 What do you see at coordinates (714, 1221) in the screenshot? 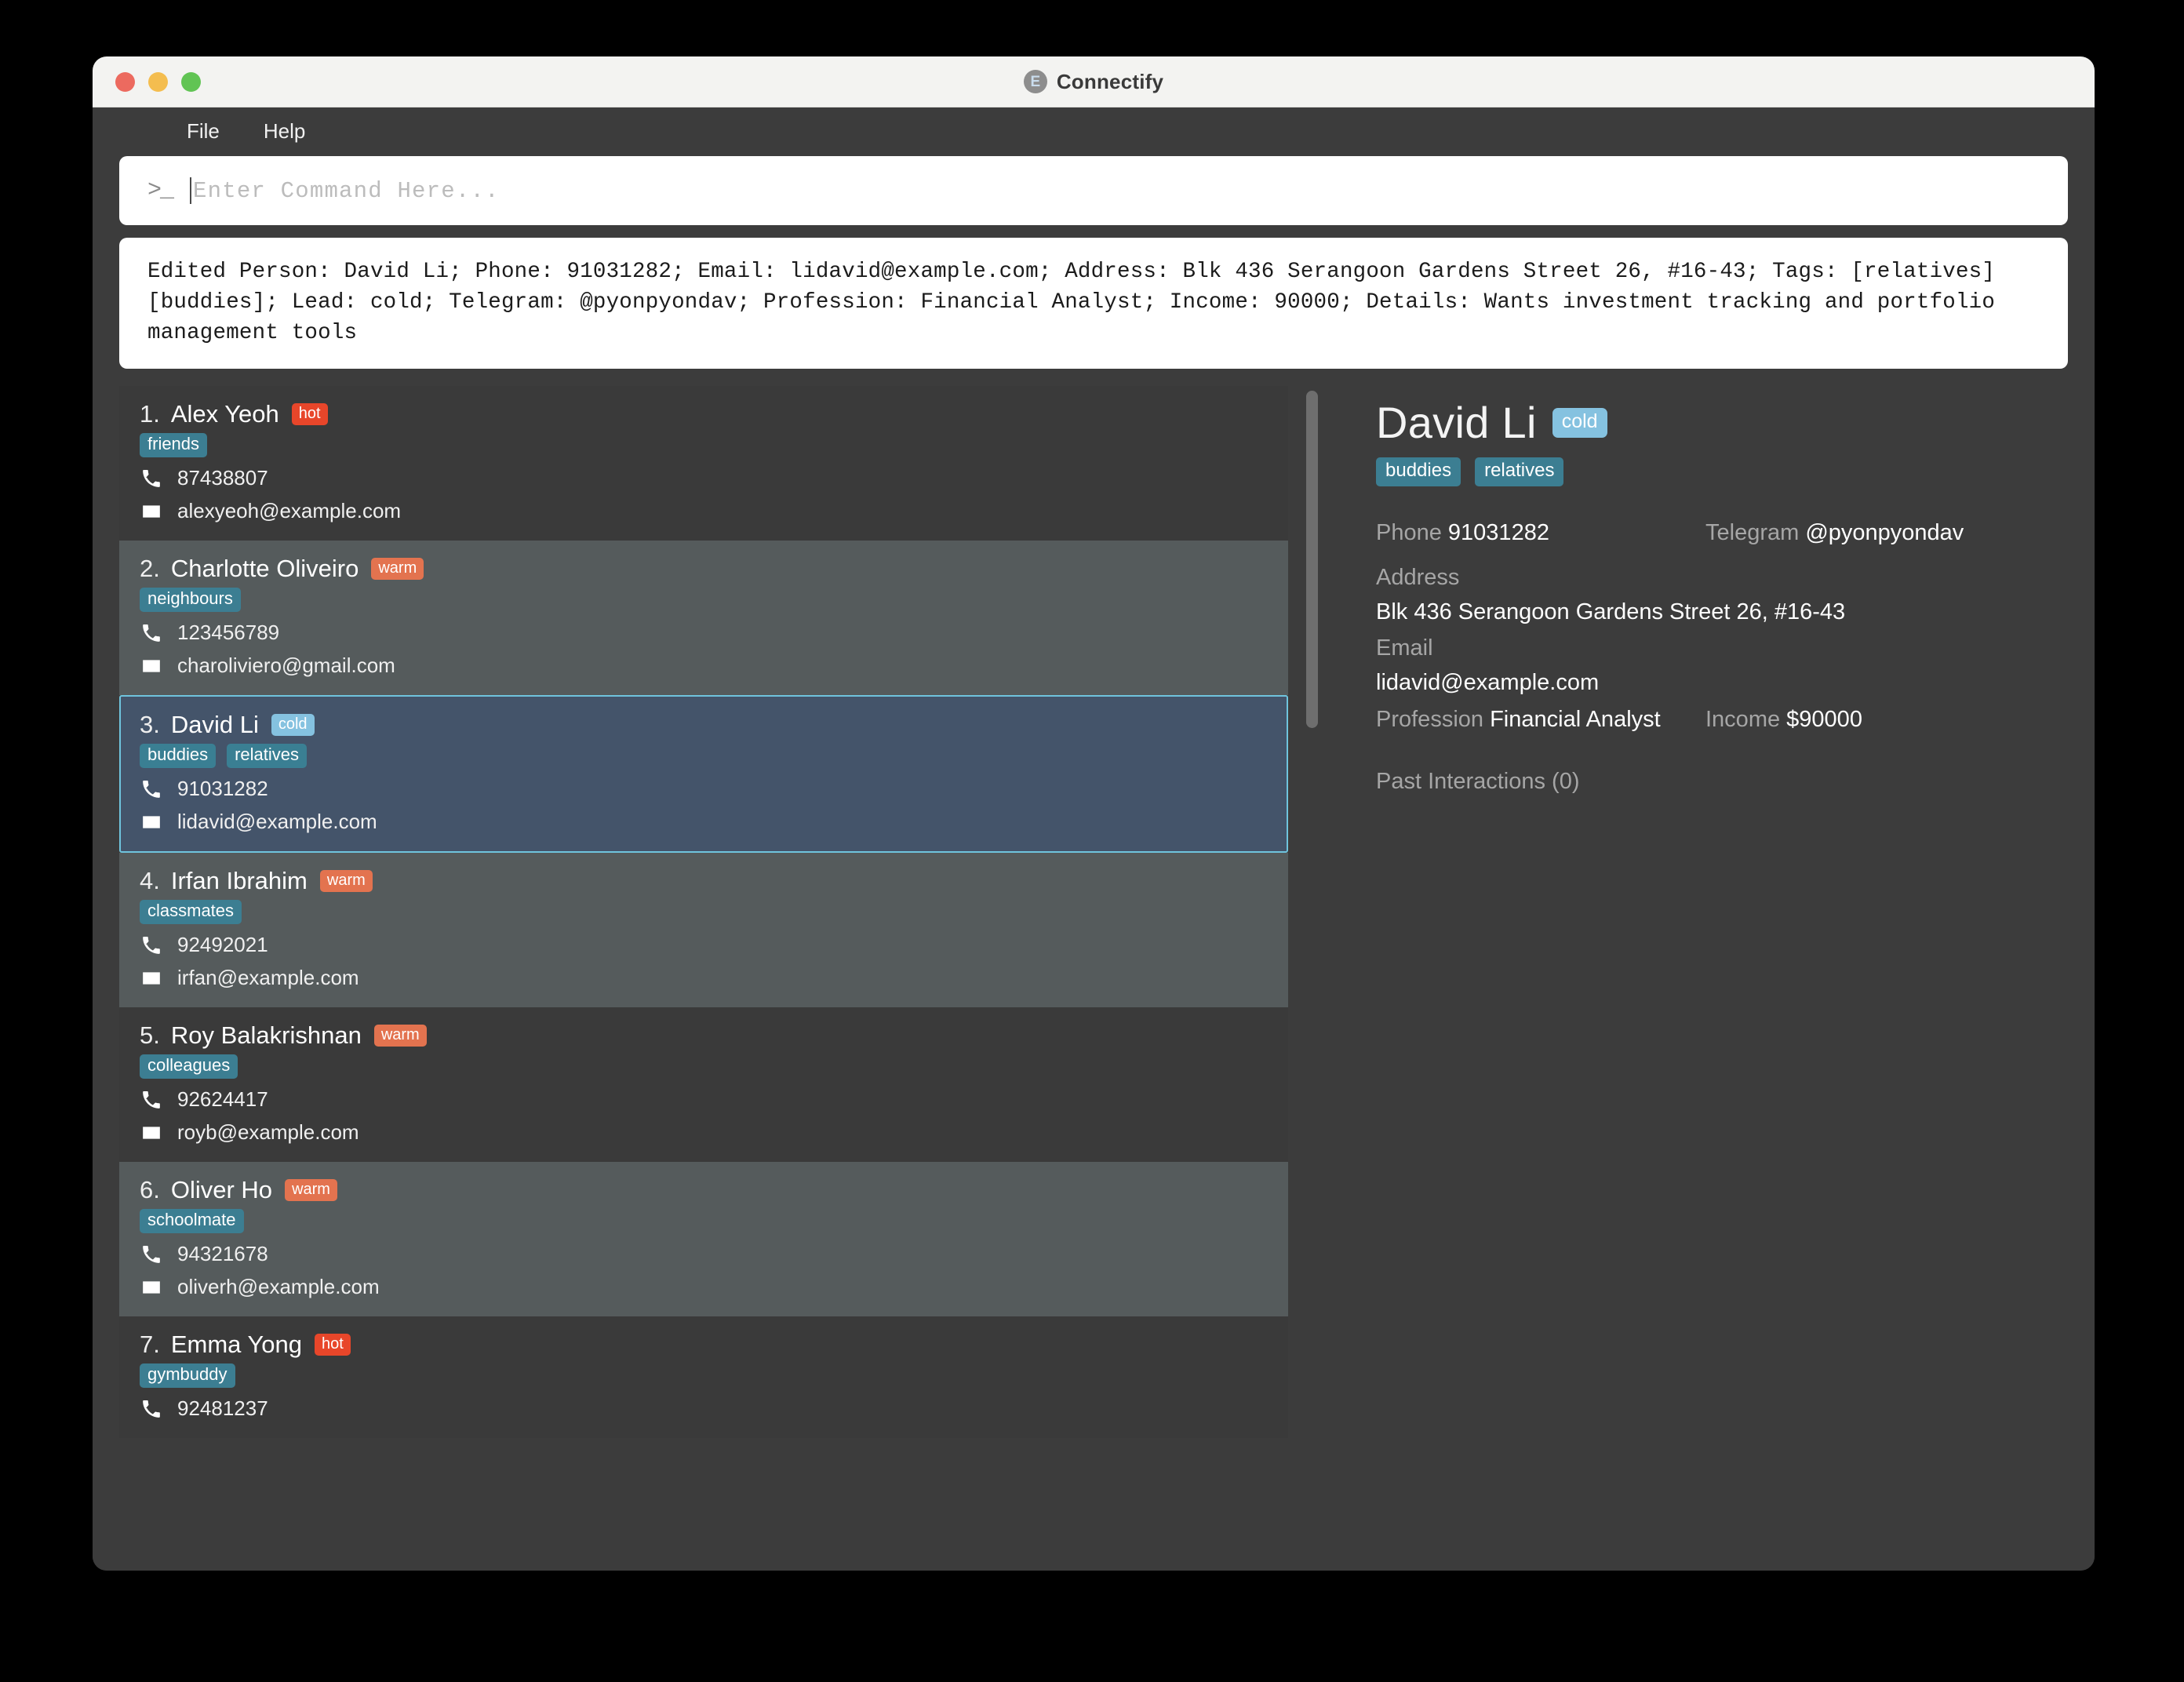
I see `contact-tags: schoolmate` at bounding box center [714, 1221].